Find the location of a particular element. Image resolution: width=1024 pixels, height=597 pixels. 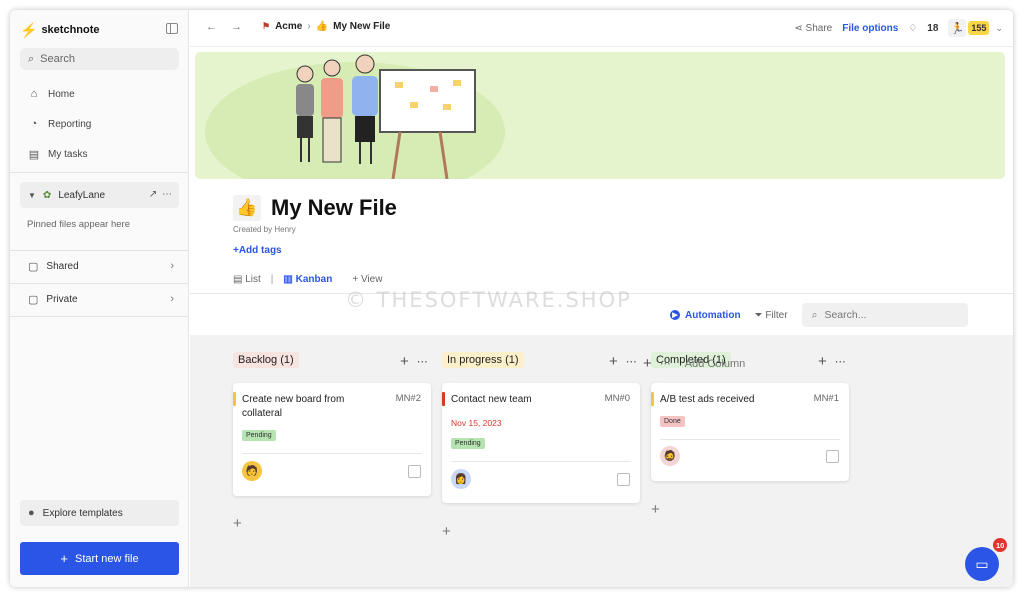

card-title: A/B test ads received is located at coordinates (707, 399).